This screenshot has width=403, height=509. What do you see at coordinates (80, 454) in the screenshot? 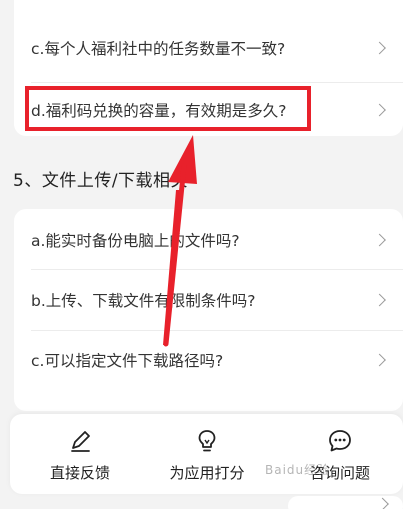
I see `feedback-button: 直接反馈` at bounding box center [80, 454].